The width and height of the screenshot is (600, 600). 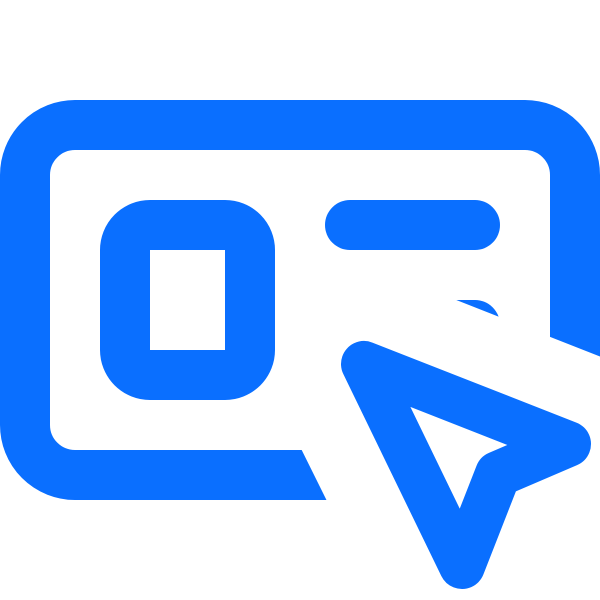 I want to click on text-line-short, so click(x=450, y=325).